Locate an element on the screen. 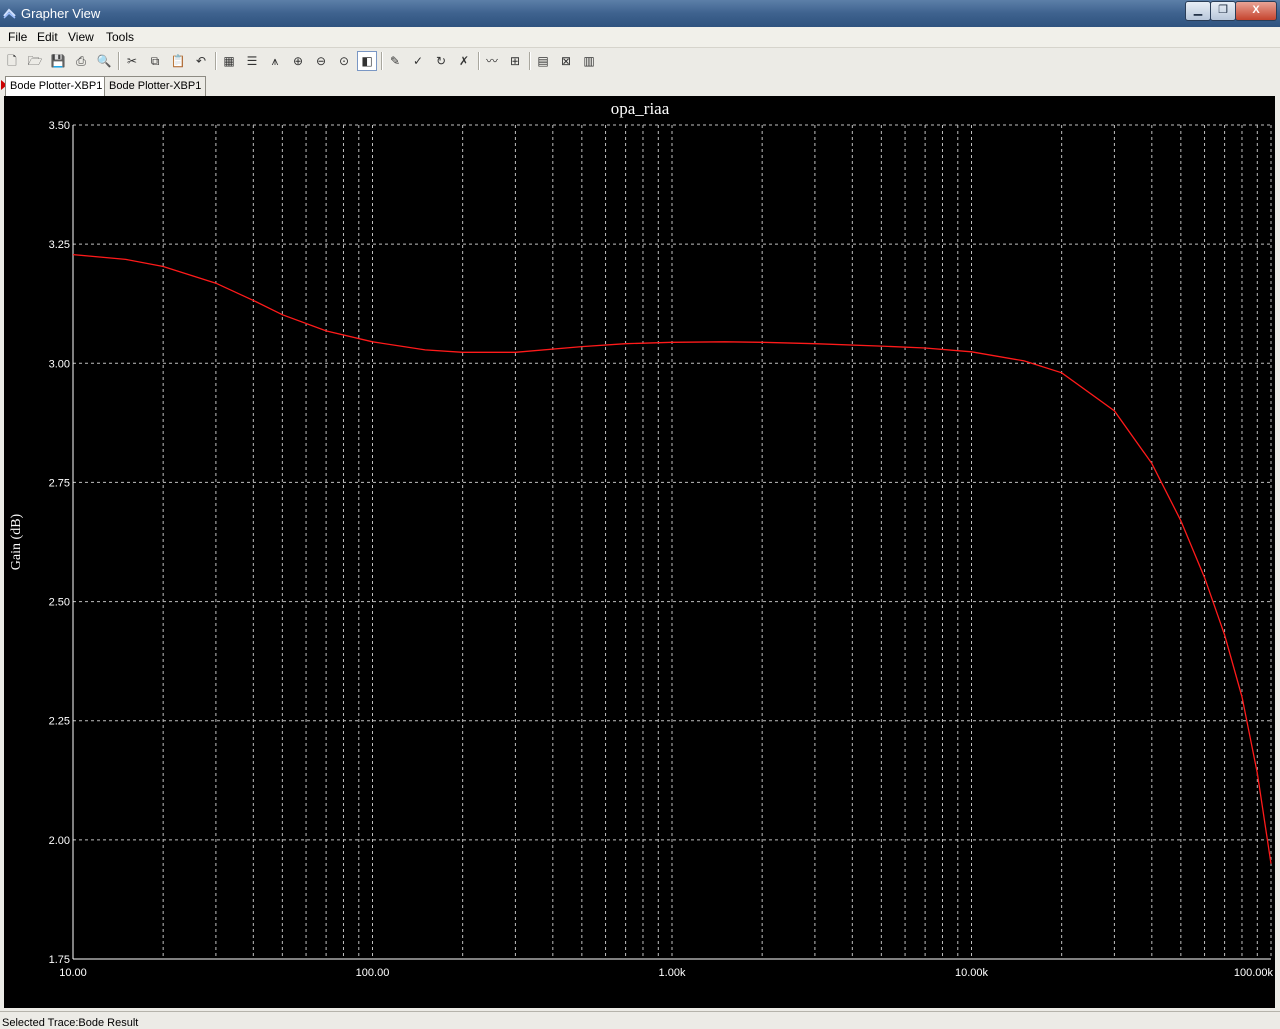 The image size is (1280, 1029). toggle-legend-icon: ☰ is located at coordinates (252, 61).